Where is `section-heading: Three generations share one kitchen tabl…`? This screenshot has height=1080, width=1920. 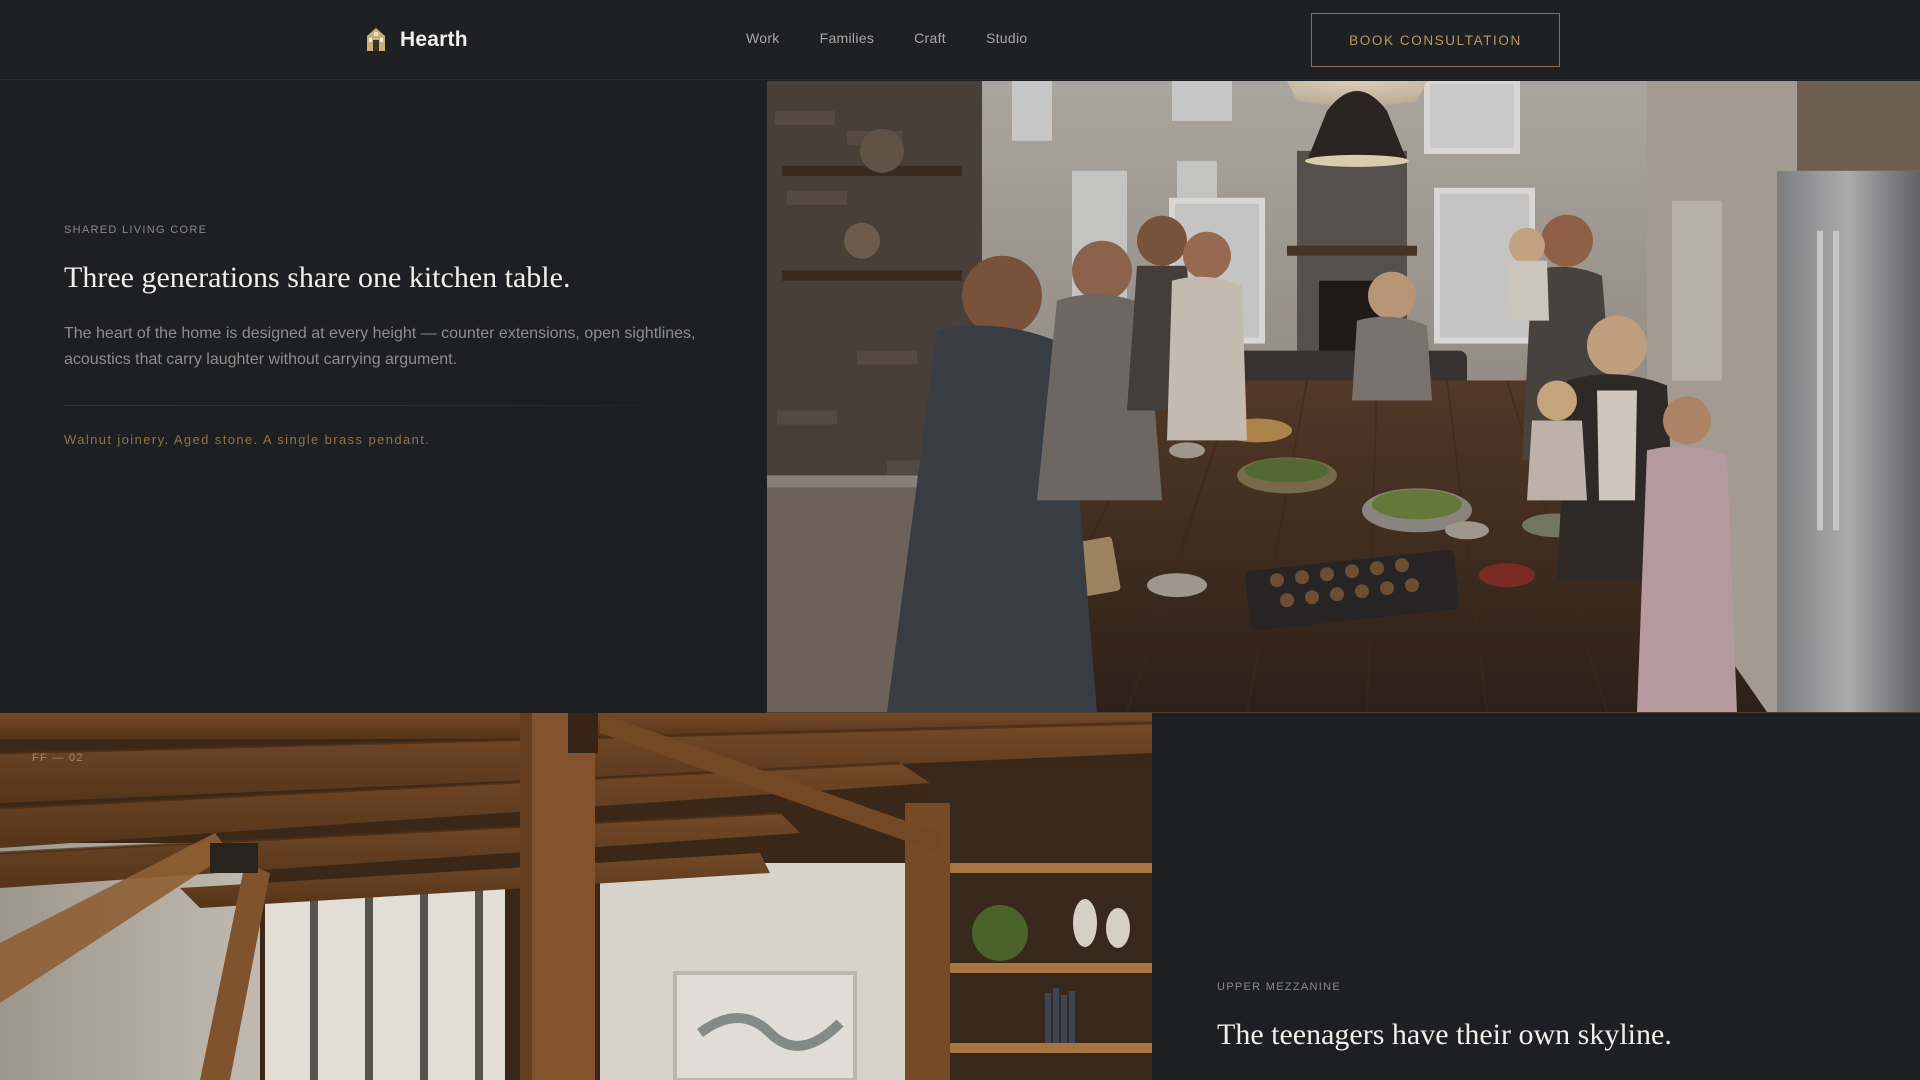
section-heading: Three generations share one kitchen tabl… is located at coordinates (317, 277).